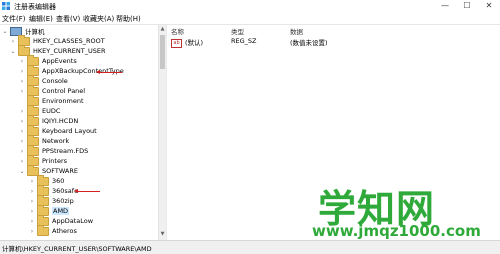 The width and height of the screenshot is (500, 254). What do you see at coordinates (35, 32) in the screenshot?
I see `tree-node-label: 计算机` at bounding box center [35, 32].